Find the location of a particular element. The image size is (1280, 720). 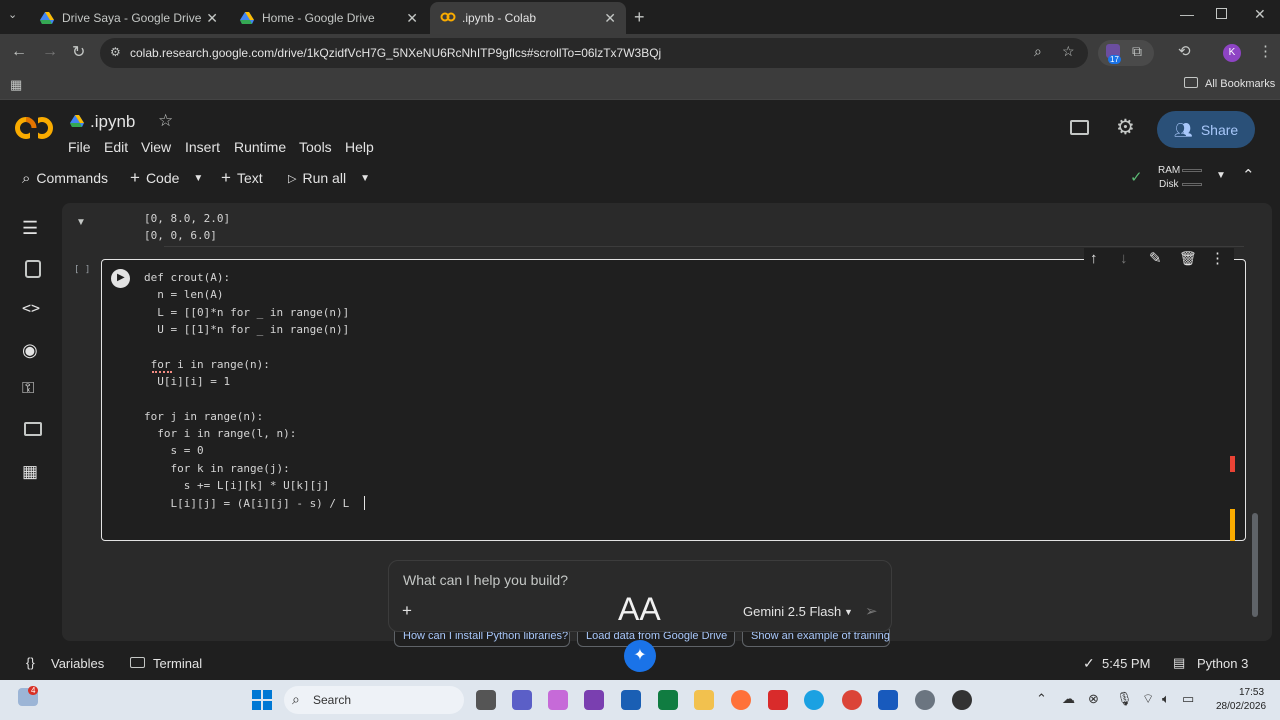

notebook-title: .ipynb is located at coordinates (112, 122).